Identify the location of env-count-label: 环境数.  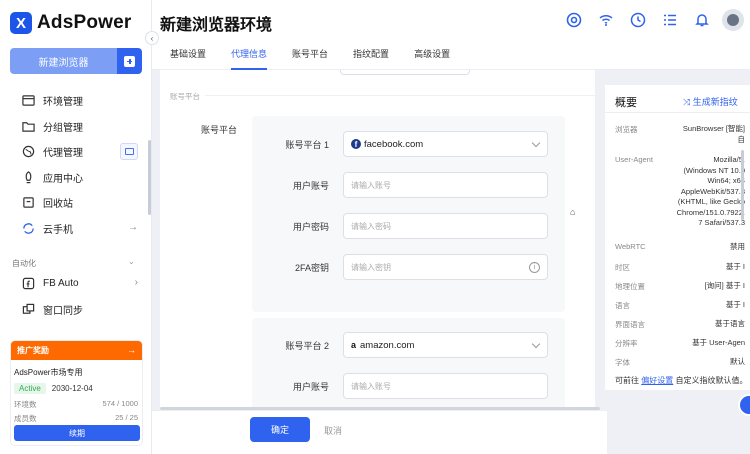
(25, 404).